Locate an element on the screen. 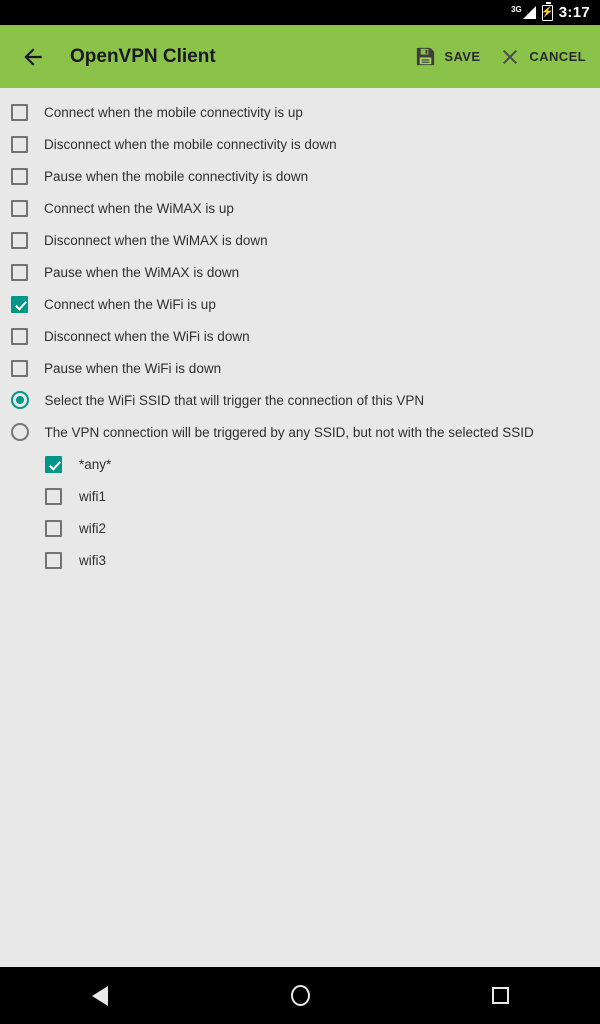 Image resolution: width=600 pixels, height=1024 pixels. network-type-label: 3G is located at coordinates (516, 9).